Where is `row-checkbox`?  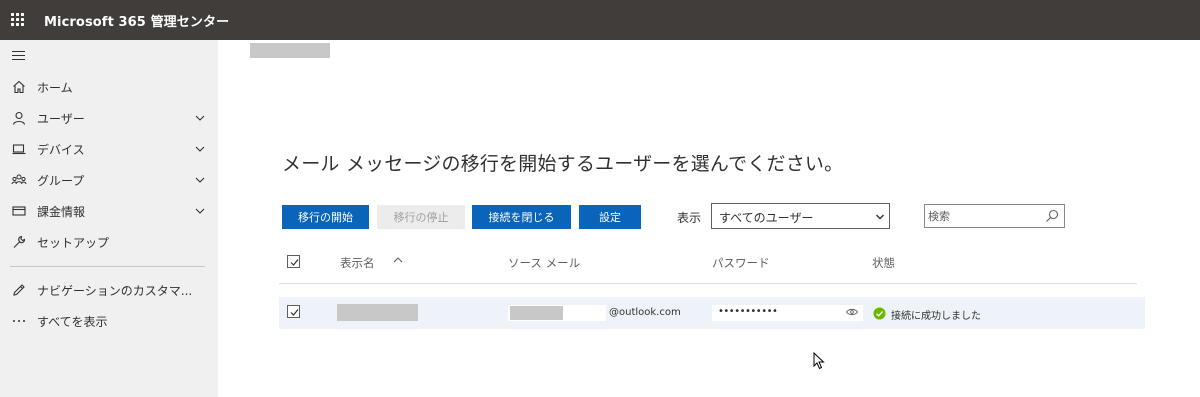
row-checkbox is located at coordinates (293, 311).